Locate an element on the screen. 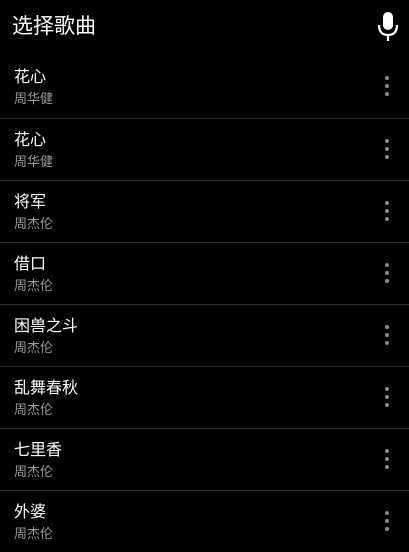 This screenshot has height=552, width=409. page-title: 选择歌曲 is located at coordinates (54, 26).